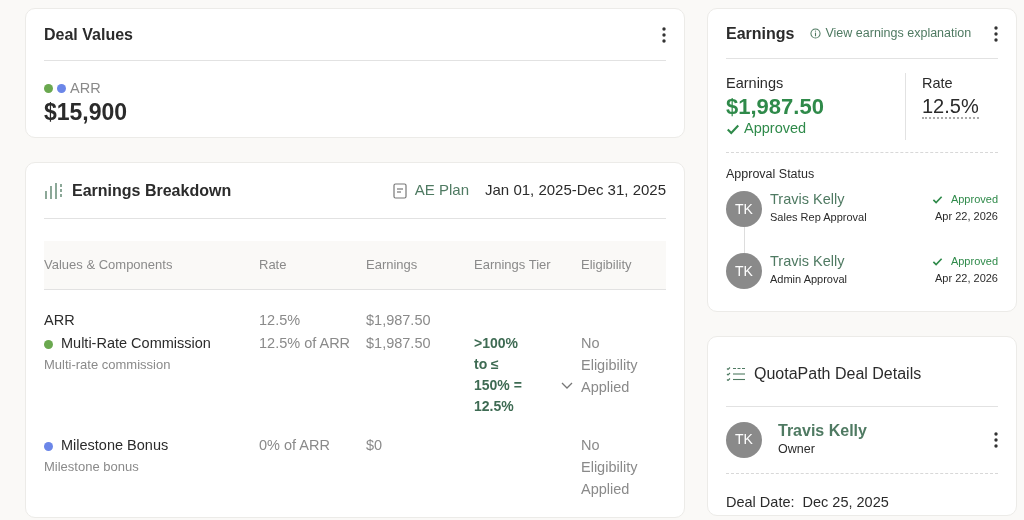  What do you see at coordinates (760, 33) in the screenshot?
I see `panel-title: Earnings` at bounding box center [760, 33].